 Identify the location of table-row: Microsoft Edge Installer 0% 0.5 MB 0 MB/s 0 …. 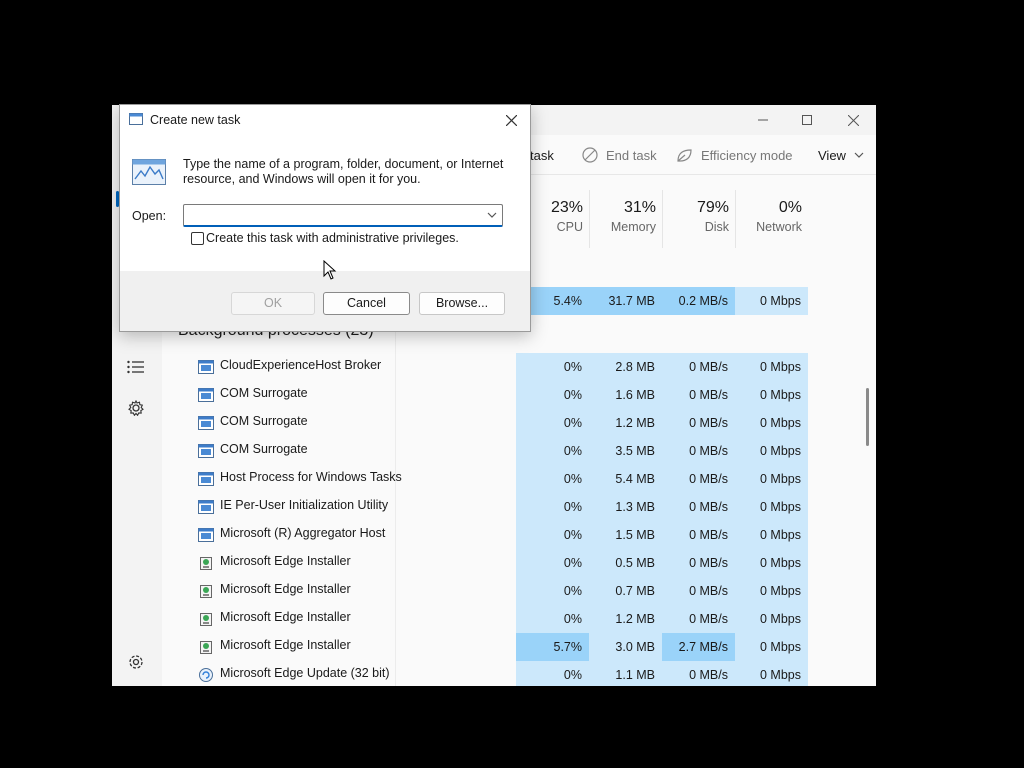
(510, 563).